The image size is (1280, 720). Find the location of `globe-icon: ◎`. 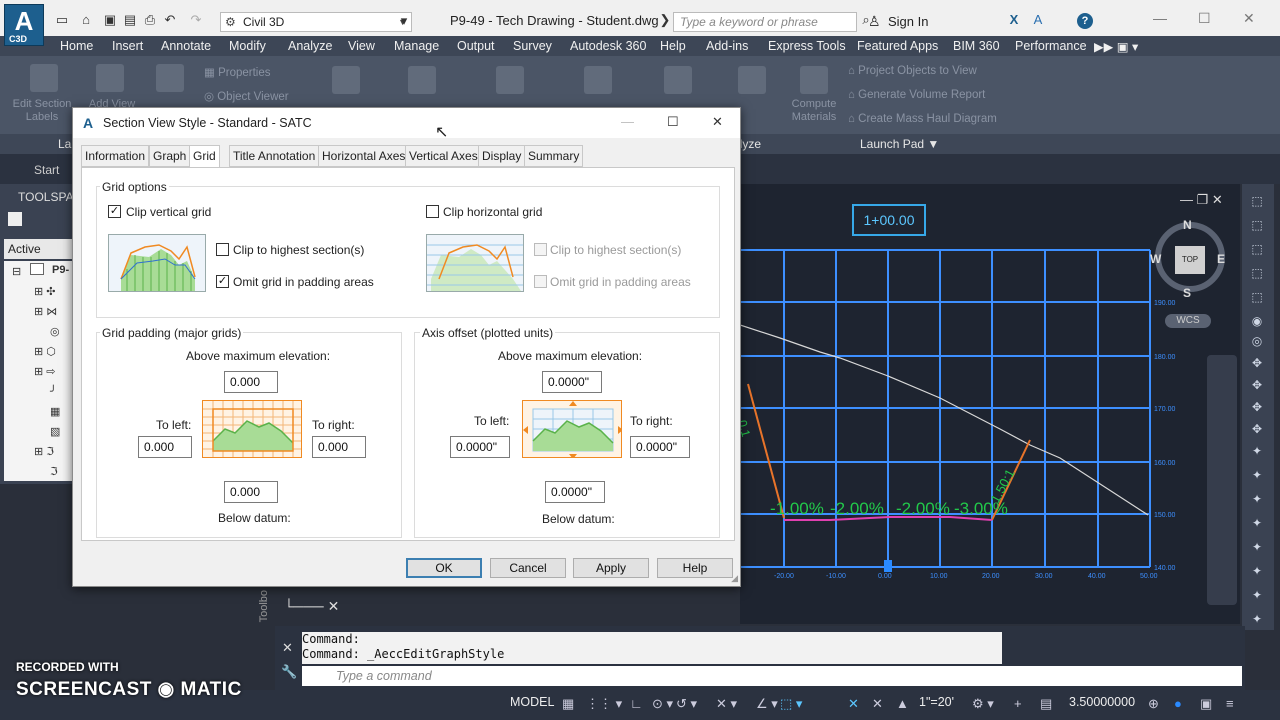

globe-icon: ◎ is located at coordinates (1257, 341).